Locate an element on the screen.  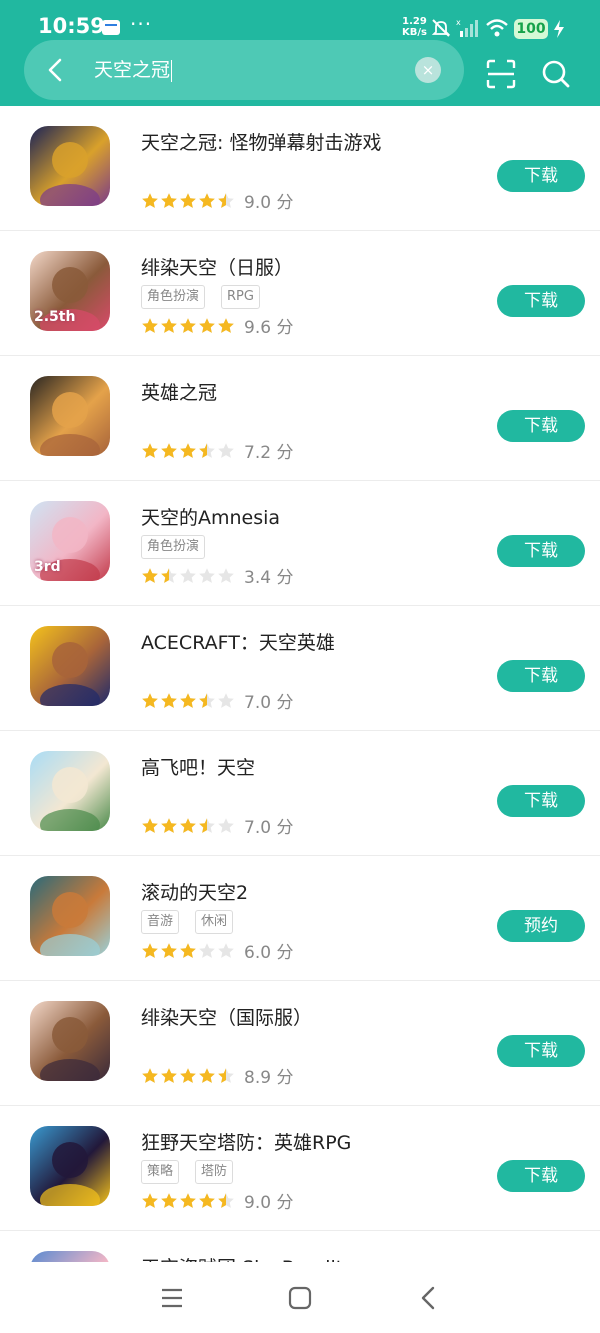
app-title: ACECRAFT：天空英雄 is located at coordinates (238, 641).